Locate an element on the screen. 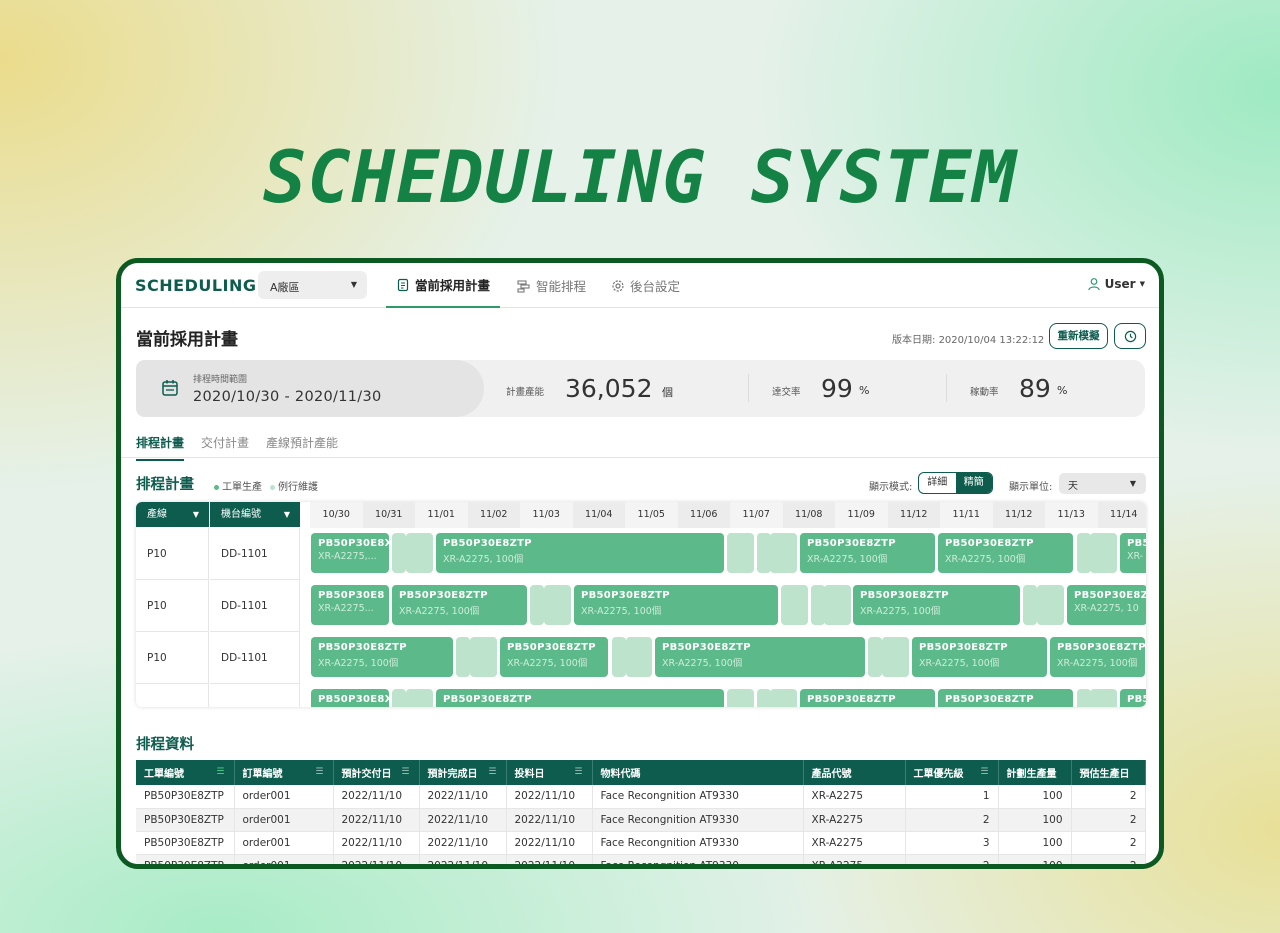 The width and height of the screenshot is (1280, 933). range-label: 排程時間範圍 is located at coordinates (220, 380).